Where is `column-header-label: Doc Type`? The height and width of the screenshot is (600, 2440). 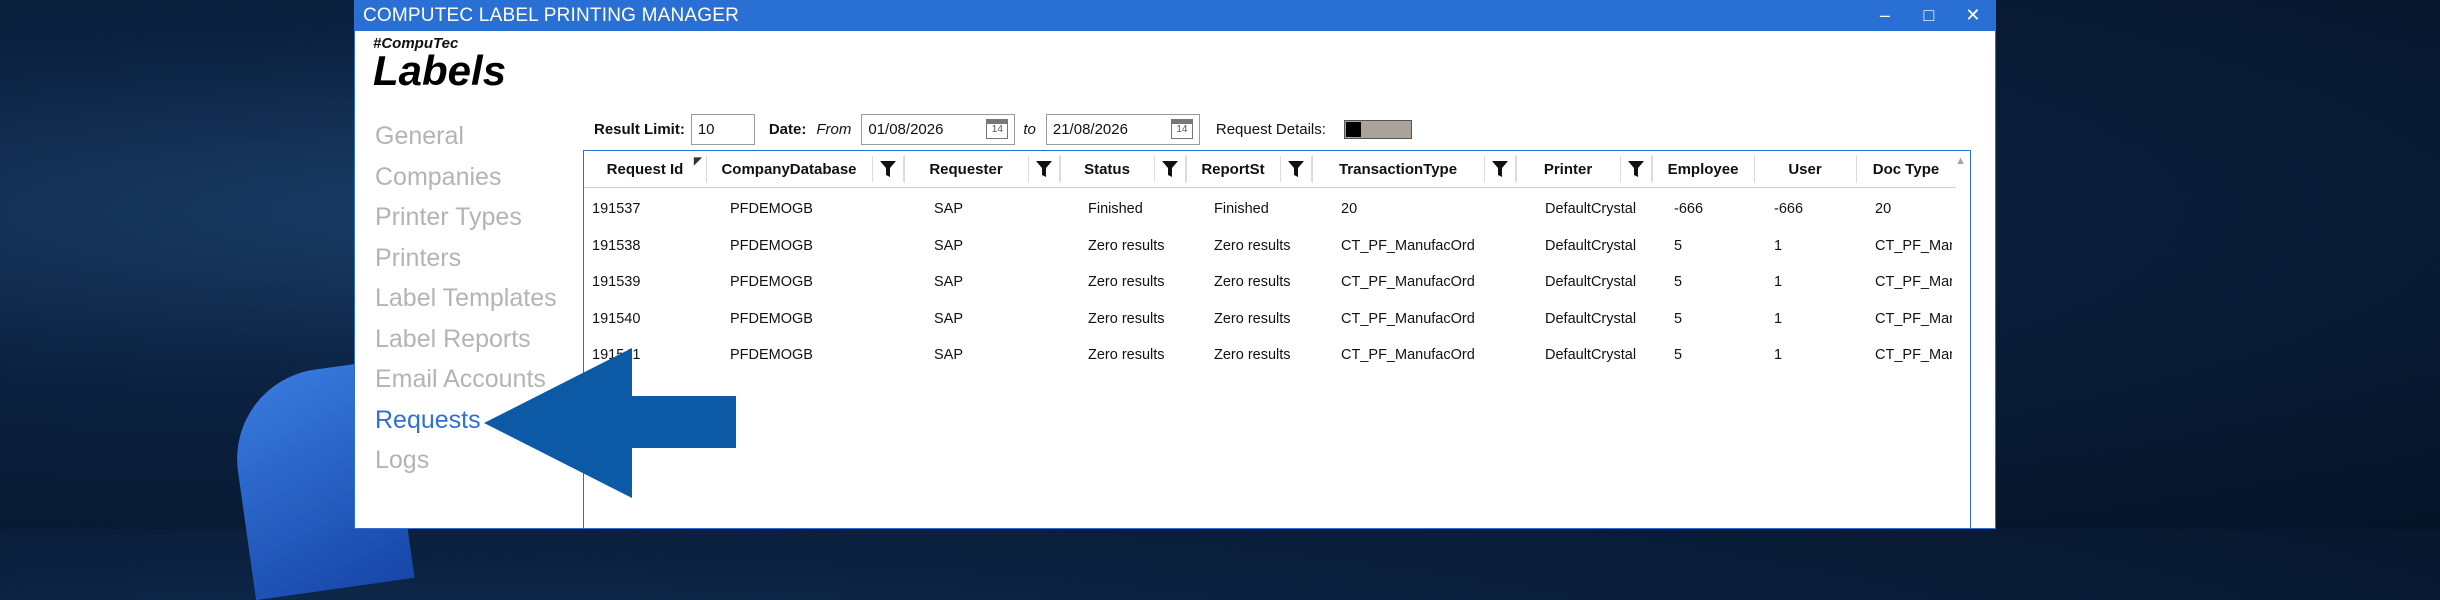
column-header-label: Doc Type is located at coordinates (1906, 169).